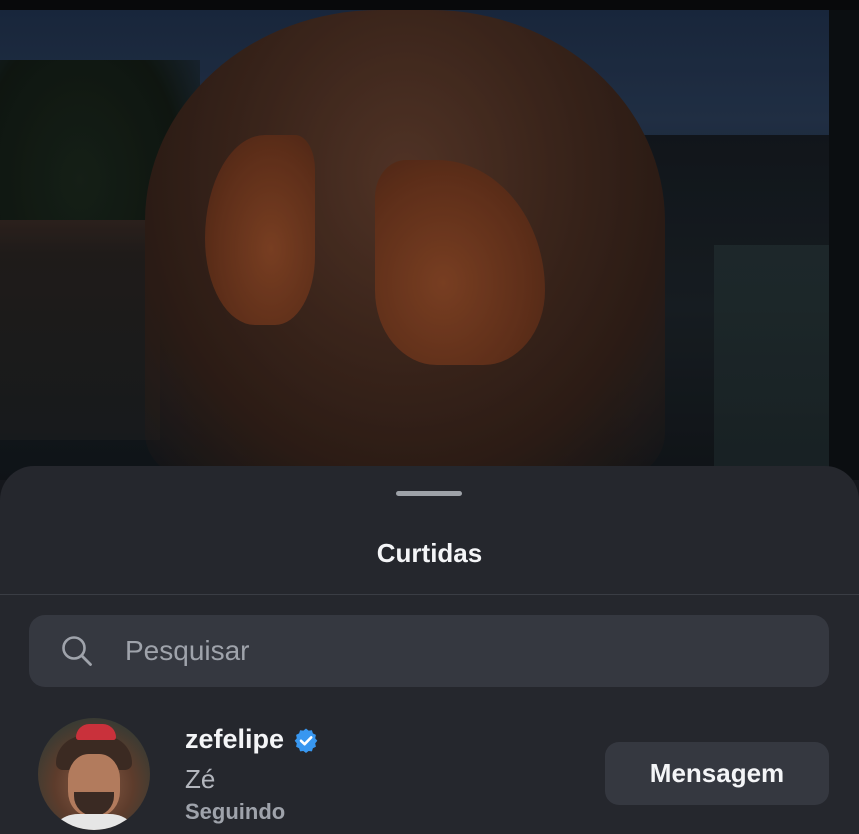  Describe the element at coordinates (429, 553) in the screenshot. I see `sheet-title: Curtidas` at that location.